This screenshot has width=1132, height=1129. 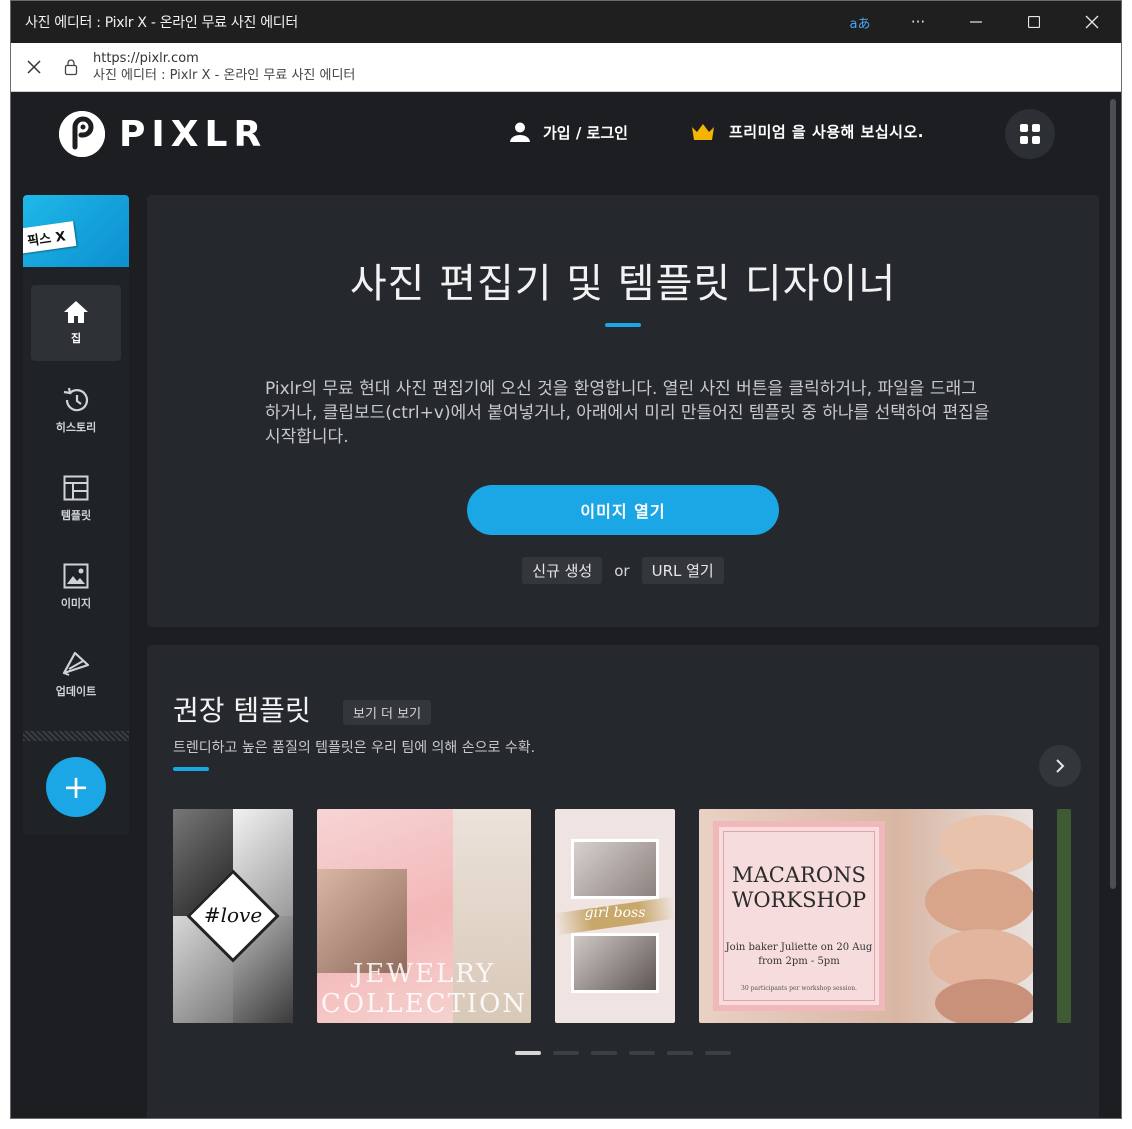 What do you see at coordinates (424, 916) in the screenshot?
I see `template-card-jewelry: JEWELRY COLLECTION` at bounding box center [424, 916].